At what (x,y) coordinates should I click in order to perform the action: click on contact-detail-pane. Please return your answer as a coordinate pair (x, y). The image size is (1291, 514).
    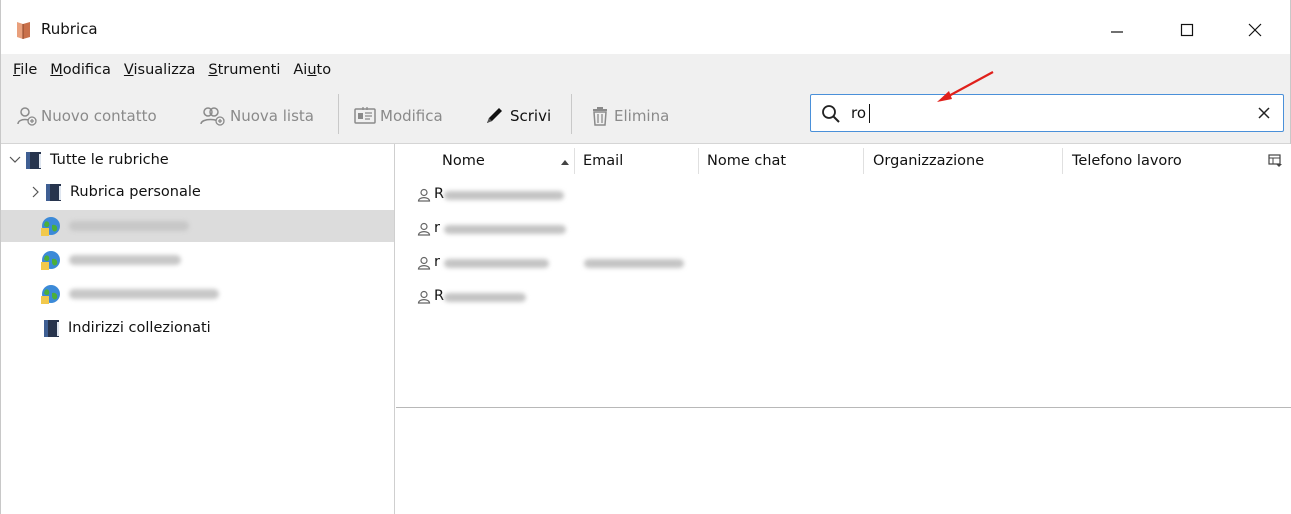
    Looking at the image, I should click on (843, 461).